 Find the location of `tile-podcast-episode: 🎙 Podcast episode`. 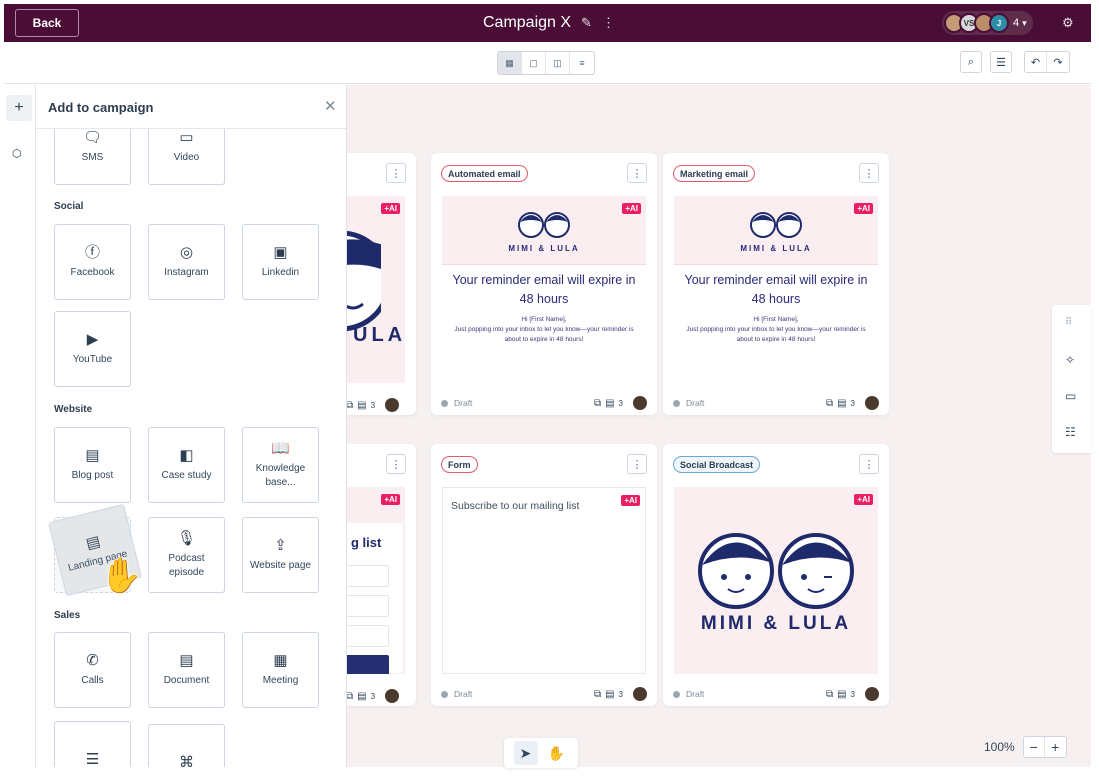

tile-podcast-episode: 🎙 Podcast episode is located at coordinates (186, 555).